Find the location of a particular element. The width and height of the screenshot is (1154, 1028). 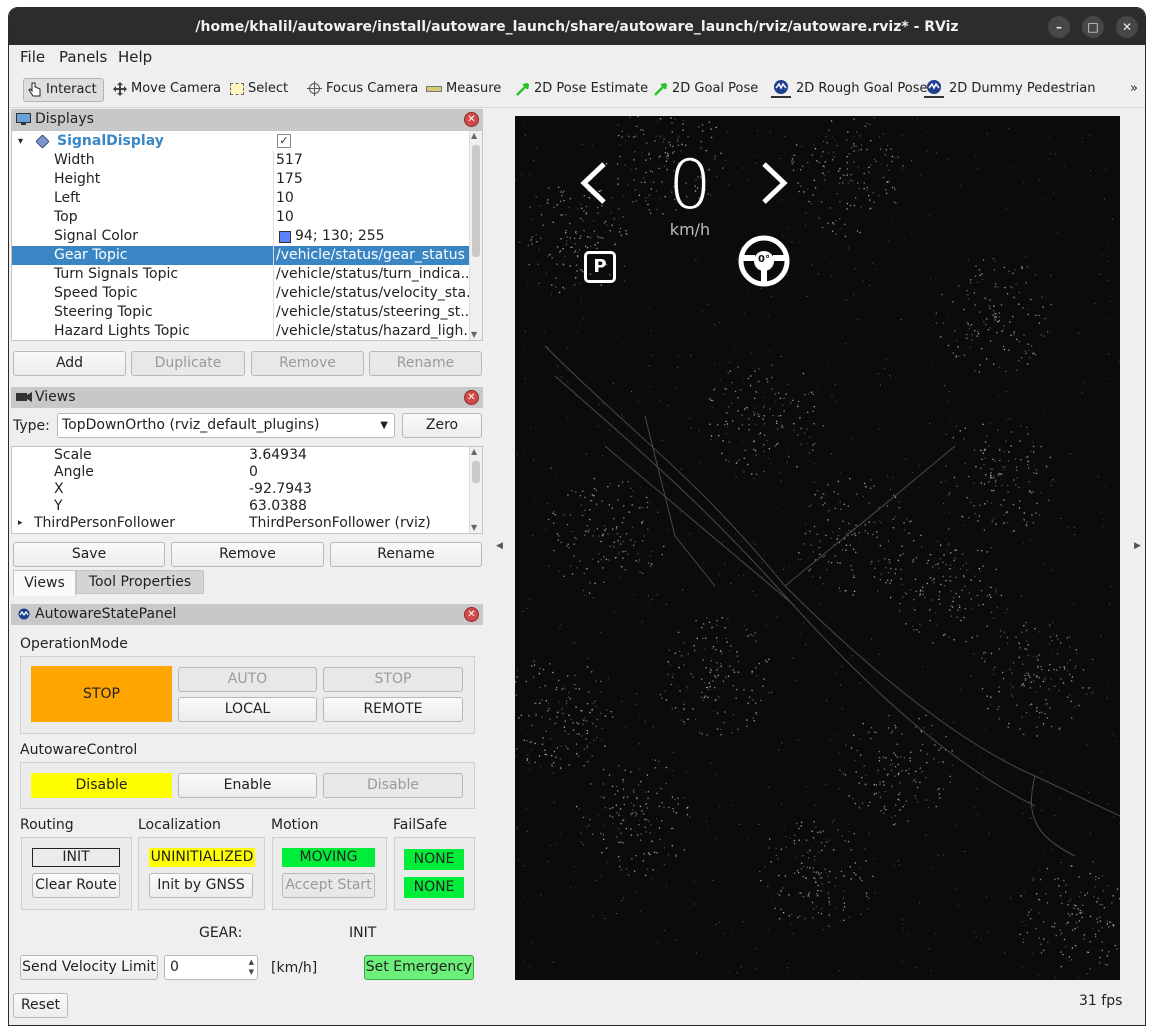

maximize-button: □ is located at coordinates (1093, 27).